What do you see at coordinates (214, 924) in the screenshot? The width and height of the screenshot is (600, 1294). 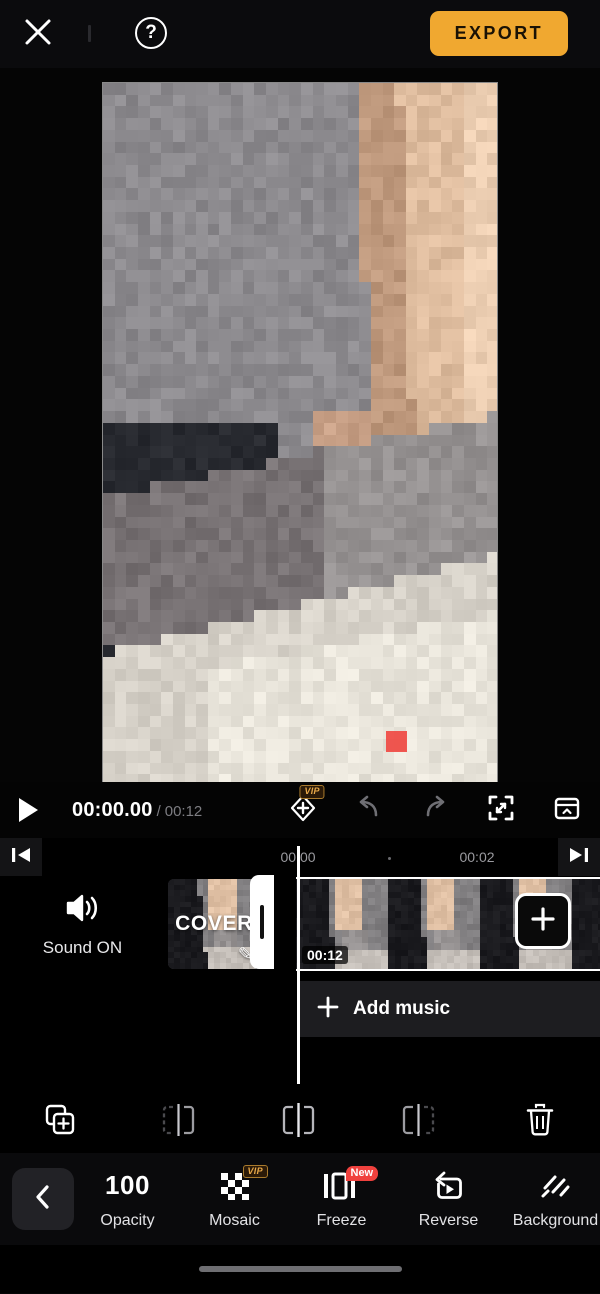 I see `cover-thumbnail: COVER ✎` at bounding box center [214, 924].